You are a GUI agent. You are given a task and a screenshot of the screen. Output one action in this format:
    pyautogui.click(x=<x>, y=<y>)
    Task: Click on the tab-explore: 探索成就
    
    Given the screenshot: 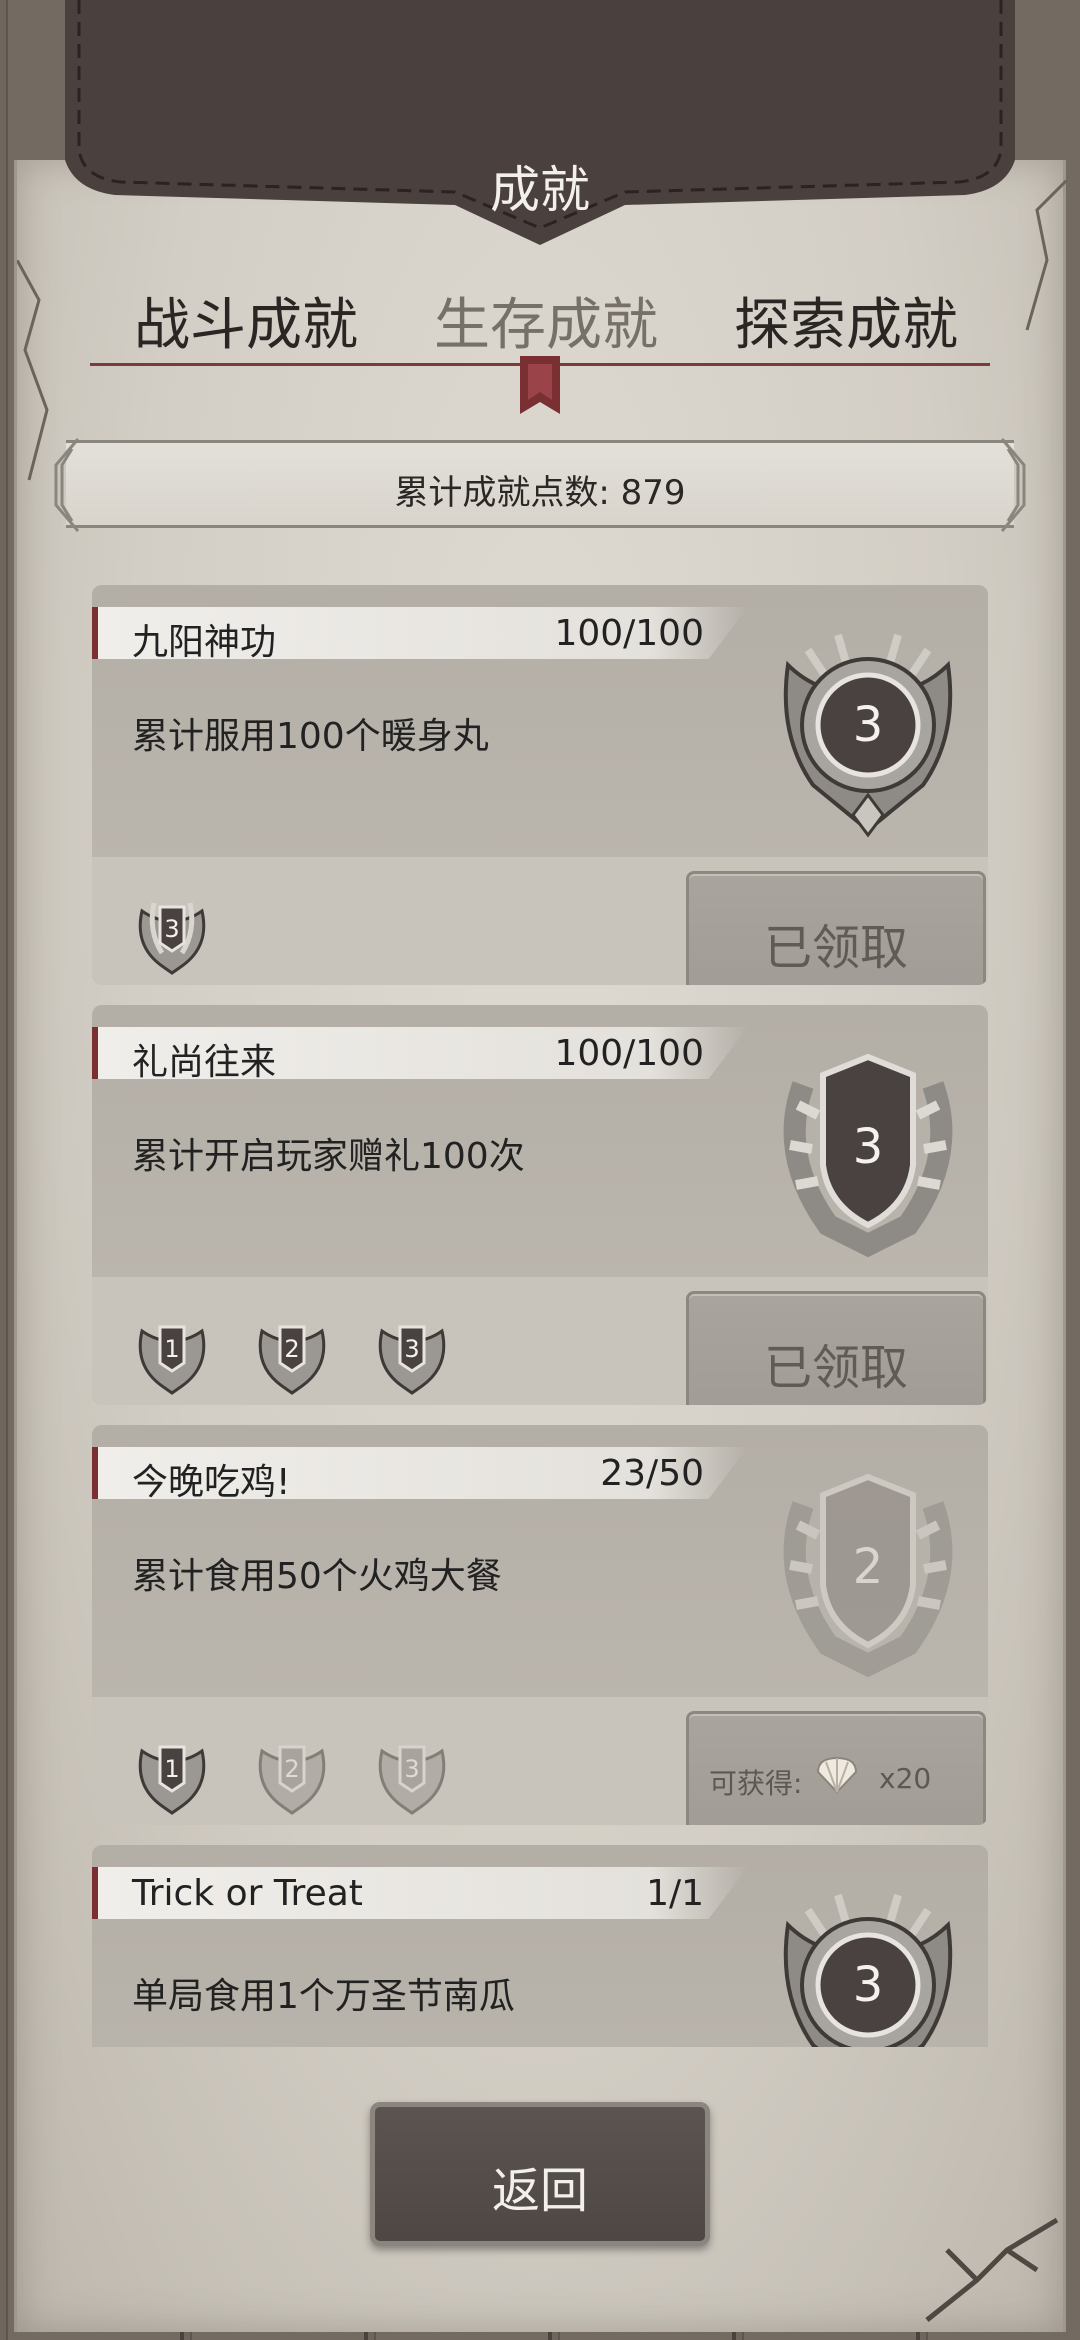 What is the action you would take?
    pyautogui.click(x=846, y=320)
    